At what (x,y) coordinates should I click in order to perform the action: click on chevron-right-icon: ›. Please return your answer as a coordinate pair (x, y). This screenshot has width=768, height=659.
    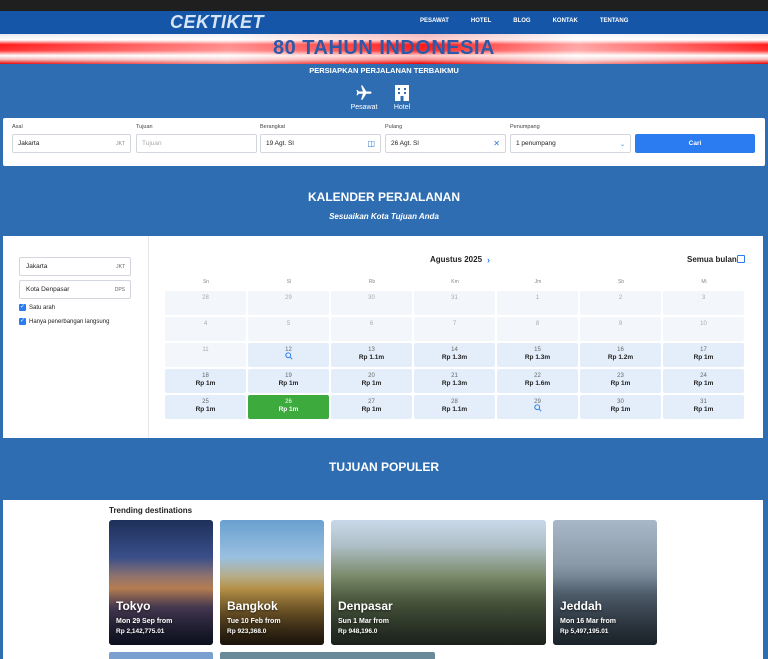
    Looking at the image, I should click on (488, 260).